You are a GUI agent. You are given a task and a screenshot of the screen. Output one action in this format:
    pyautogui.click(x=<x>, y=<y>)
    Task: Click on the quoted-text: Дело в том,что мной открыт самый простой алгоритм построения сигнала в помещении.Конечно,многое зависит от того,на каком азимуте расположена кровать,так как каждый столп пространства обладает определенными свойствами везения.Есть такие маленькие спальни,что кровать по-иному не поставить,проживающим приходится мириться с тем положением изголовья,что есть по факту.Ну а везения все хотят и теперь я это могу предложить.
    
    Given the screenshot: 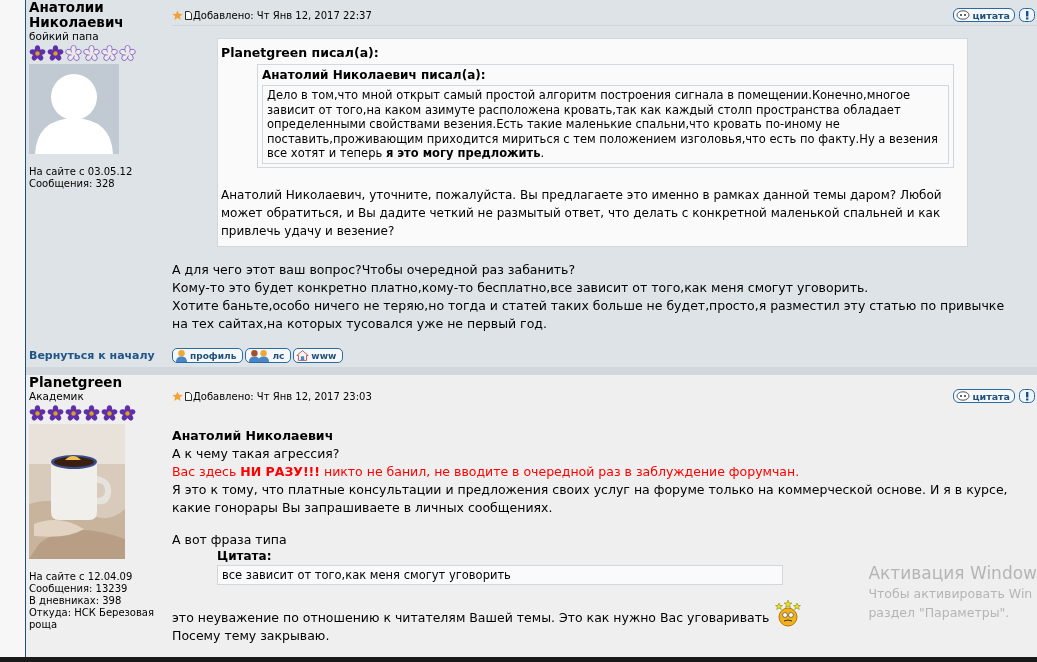 What is the action you would take?
    pyautogui.click(x=605, y=124)
    